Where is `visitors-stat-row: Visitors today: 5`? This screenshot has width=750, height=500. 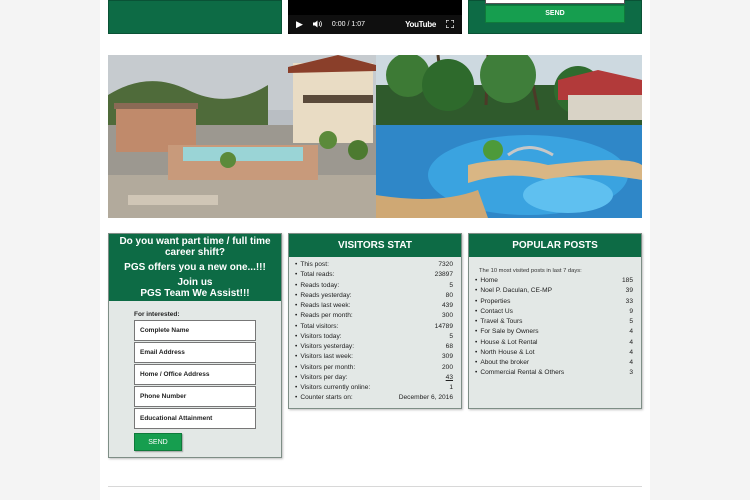
visitors-stat-row: Visitors today: 5 is located at coordinates (374, 337).